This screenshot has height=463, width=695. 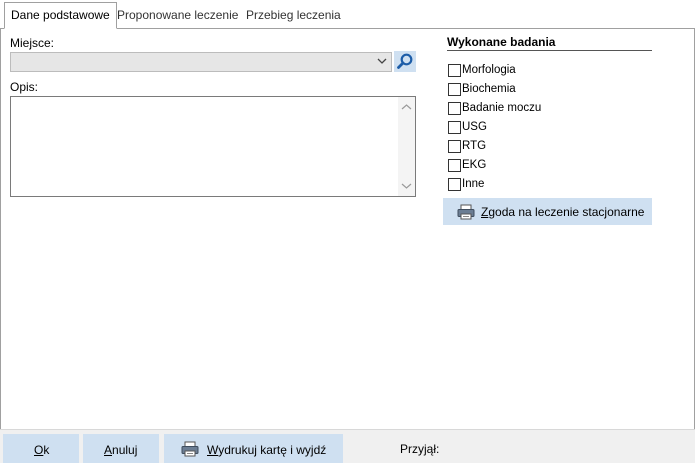 I want to click on check-label: Badanie moczu, so click(x=502, y=108).